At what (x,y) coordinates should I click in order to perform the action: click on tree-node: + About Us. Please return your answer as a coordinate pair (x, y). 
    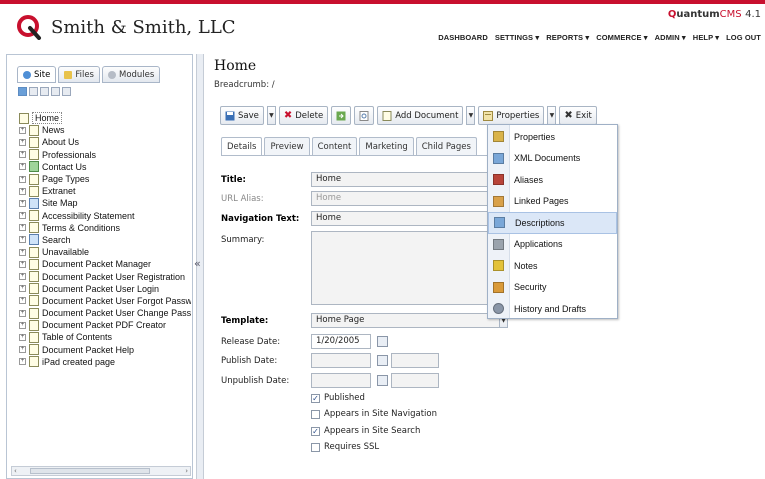
    Looking at the image, I should click on (105, 142).